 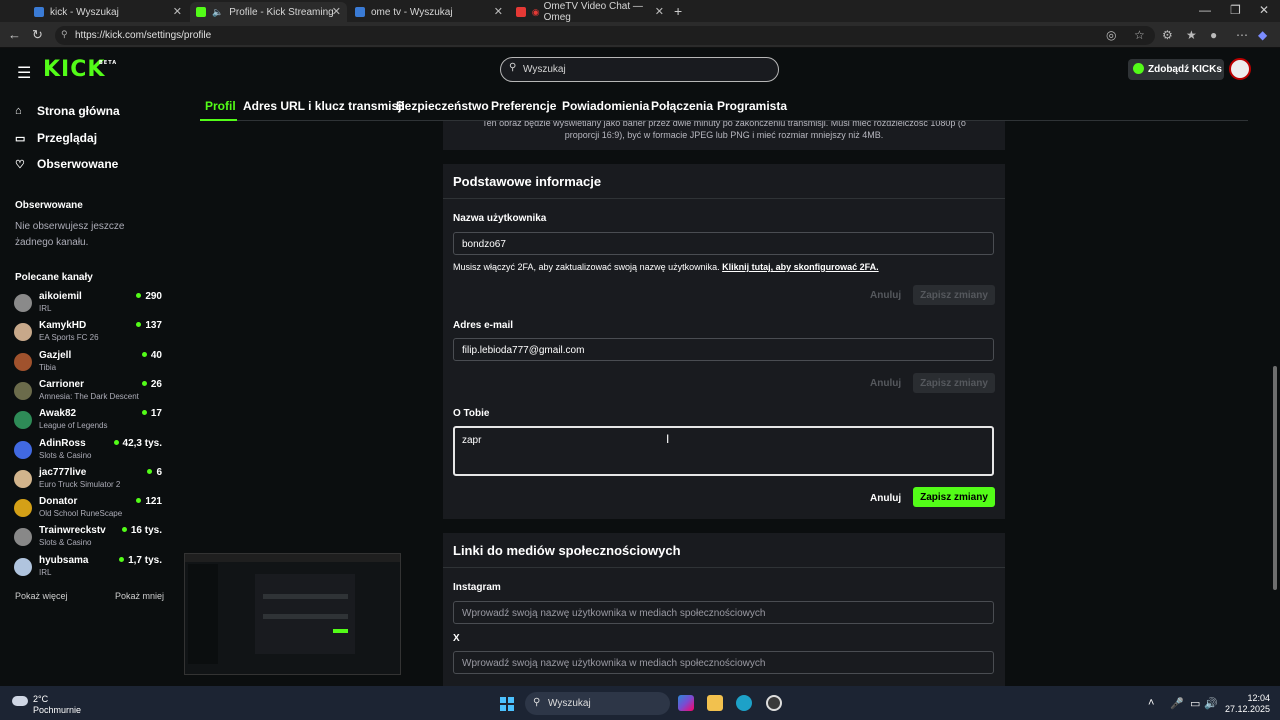 I want to click on taskbar-search: ⚲ Wyszukaj, so click(x=597, y=703).